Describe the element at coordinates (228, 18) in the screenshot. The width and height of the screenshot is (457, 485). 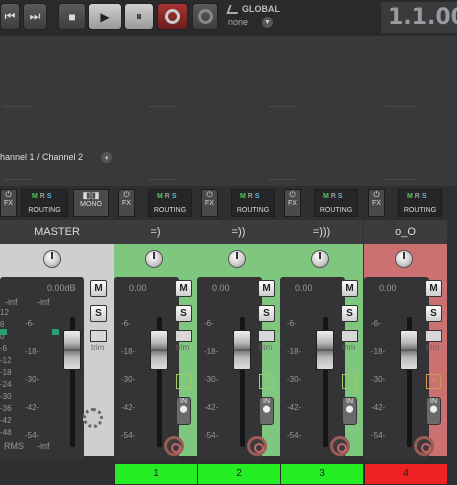
I see `transport-bar: ⏮ ⏭ ■ ▶ ⏸ GLOBAL none ▼ 1.1.00` at that location.